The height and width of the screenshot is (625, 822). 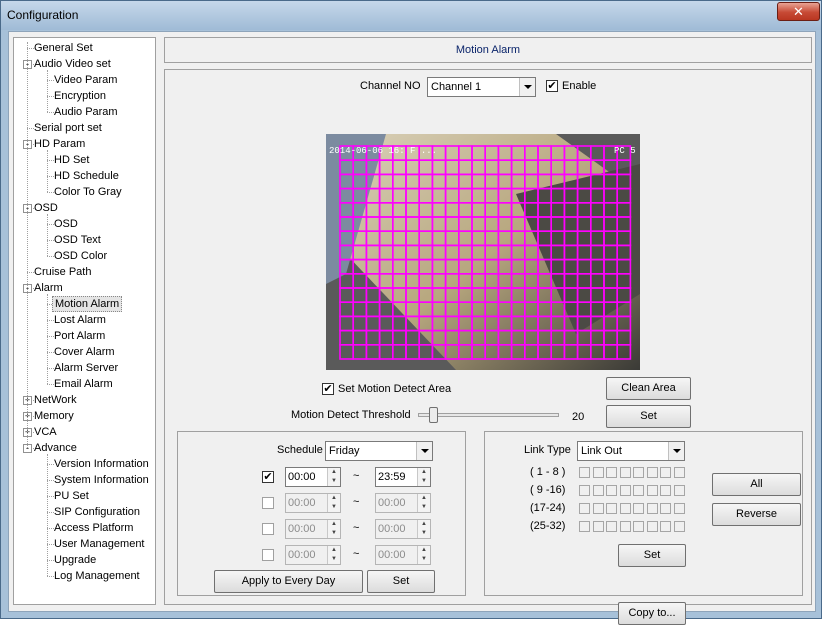 I want to click on close-button: ✕, so click(x=798, y=11).